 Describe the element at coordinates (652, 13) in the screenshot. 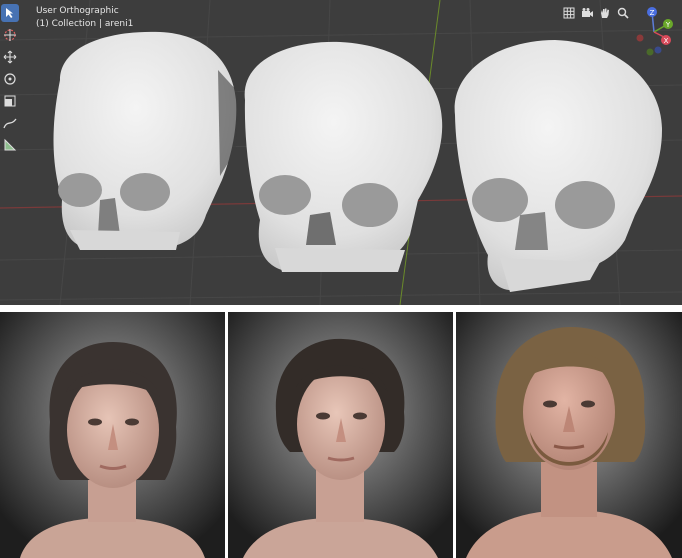

I see `z-axis-label: Z` at that location.